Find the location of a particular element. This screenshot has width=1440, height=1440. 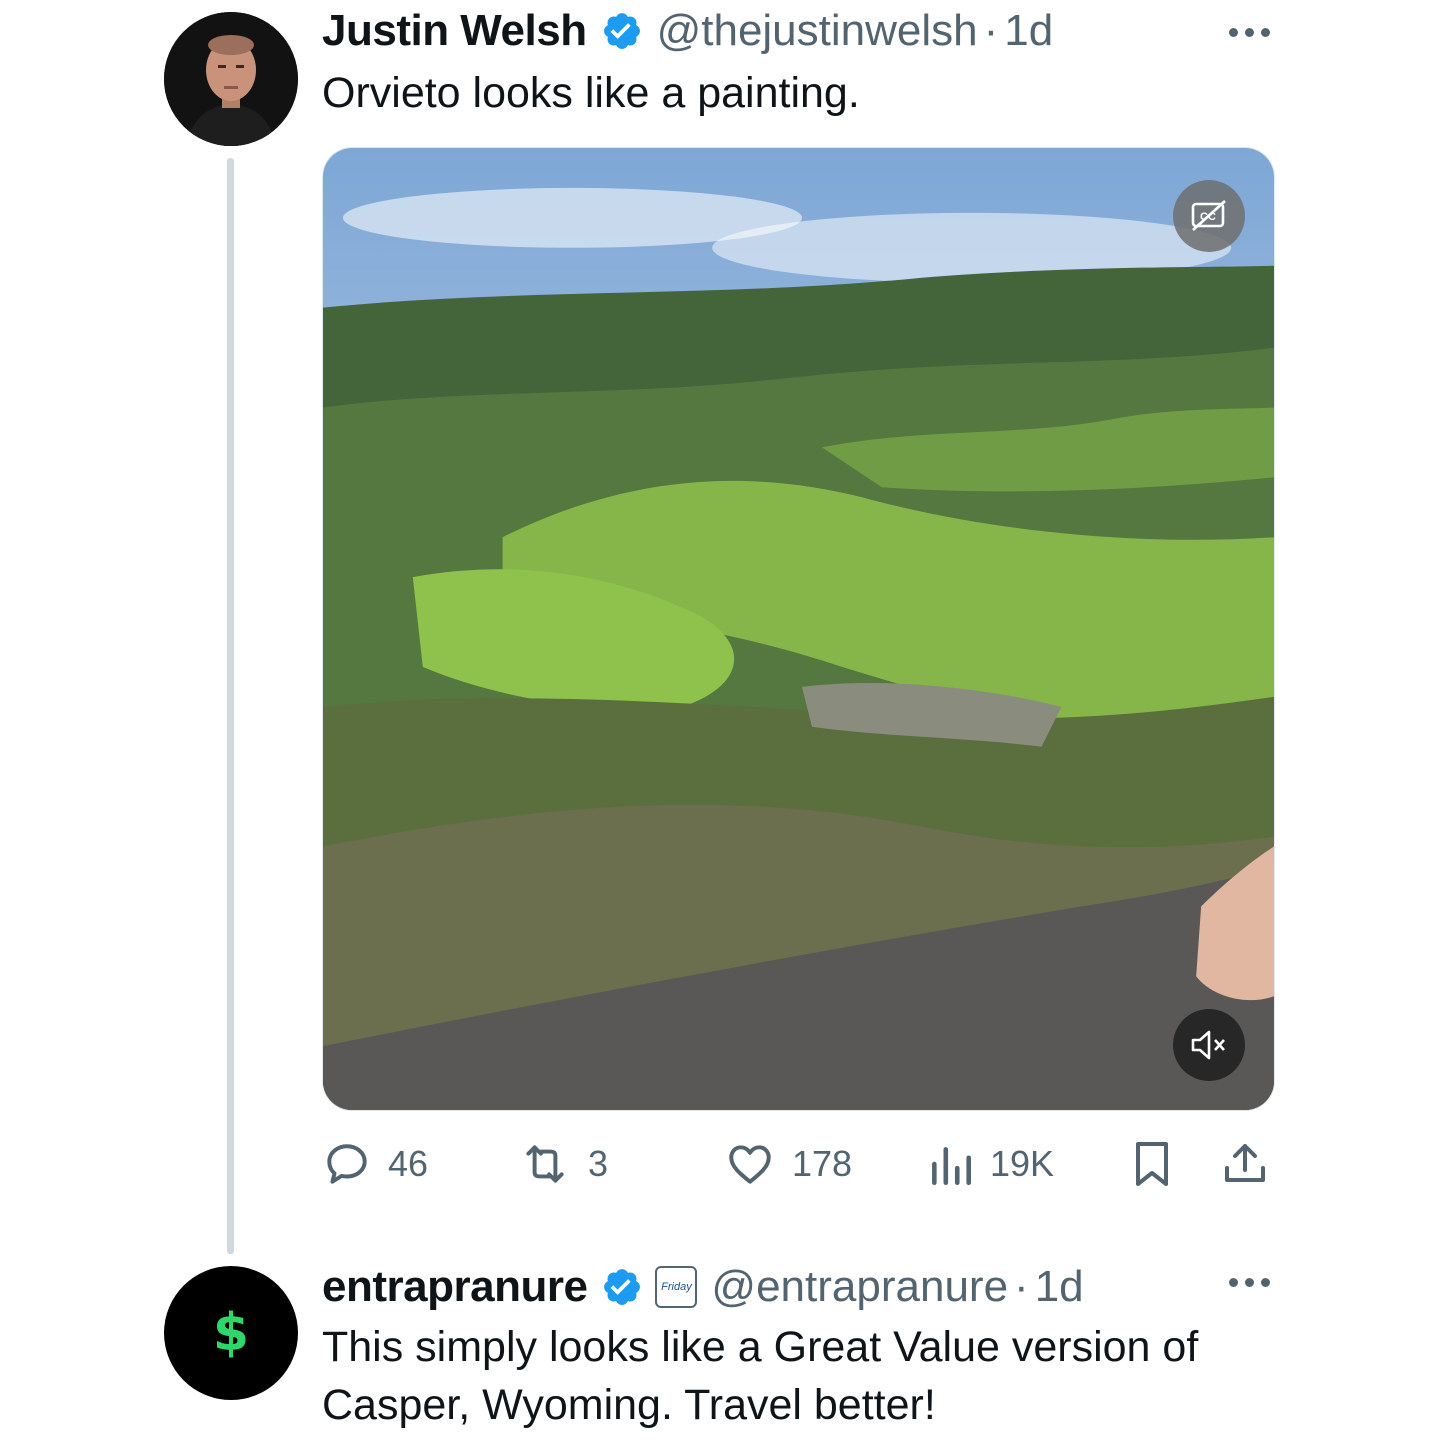

author-handle: @thejustinwelsh is located at coordinates (817, 31).